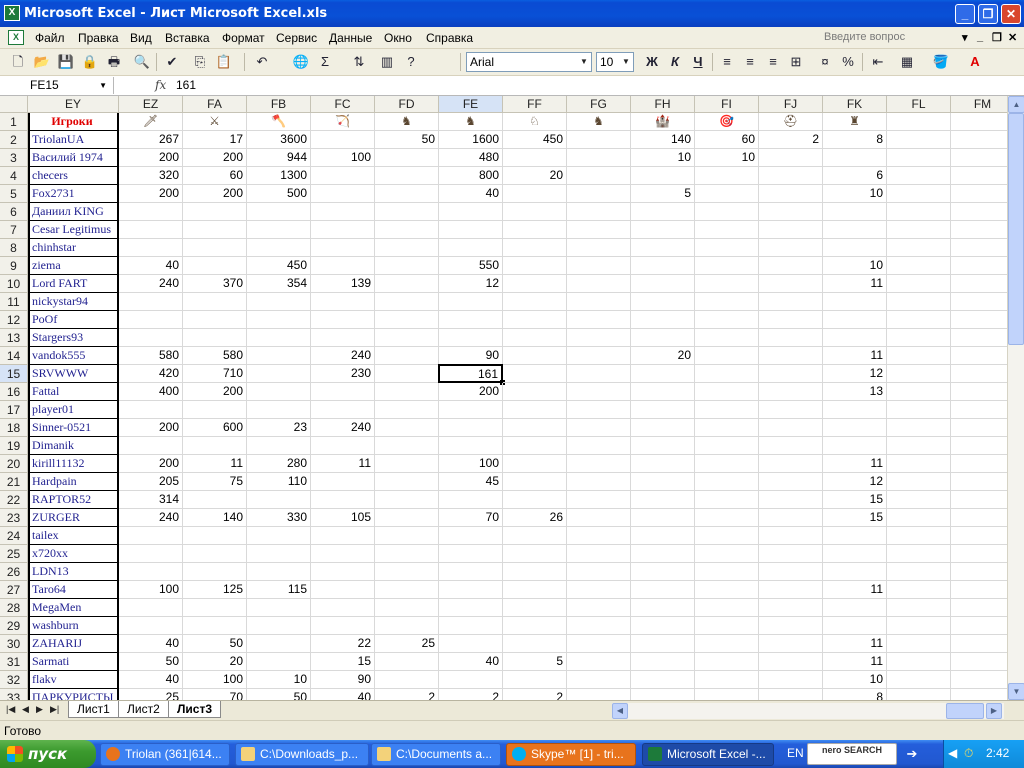  Describe the element at coordinates (279, 122) in the screenshot. I see `axe-icon: 🪓` at that location.